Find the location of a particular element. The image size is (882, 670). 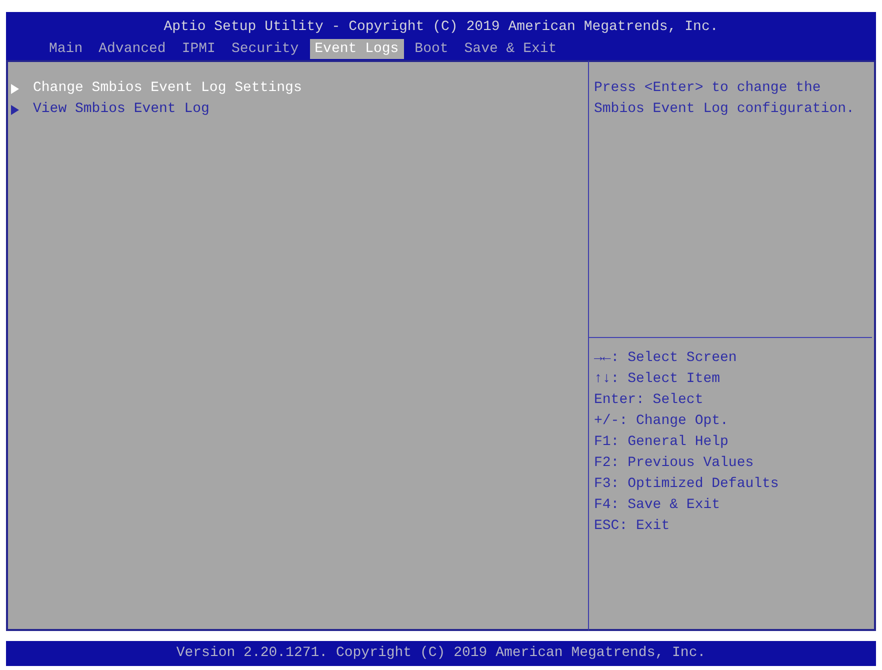

tab: Boot is located at coordinates (432, 48).